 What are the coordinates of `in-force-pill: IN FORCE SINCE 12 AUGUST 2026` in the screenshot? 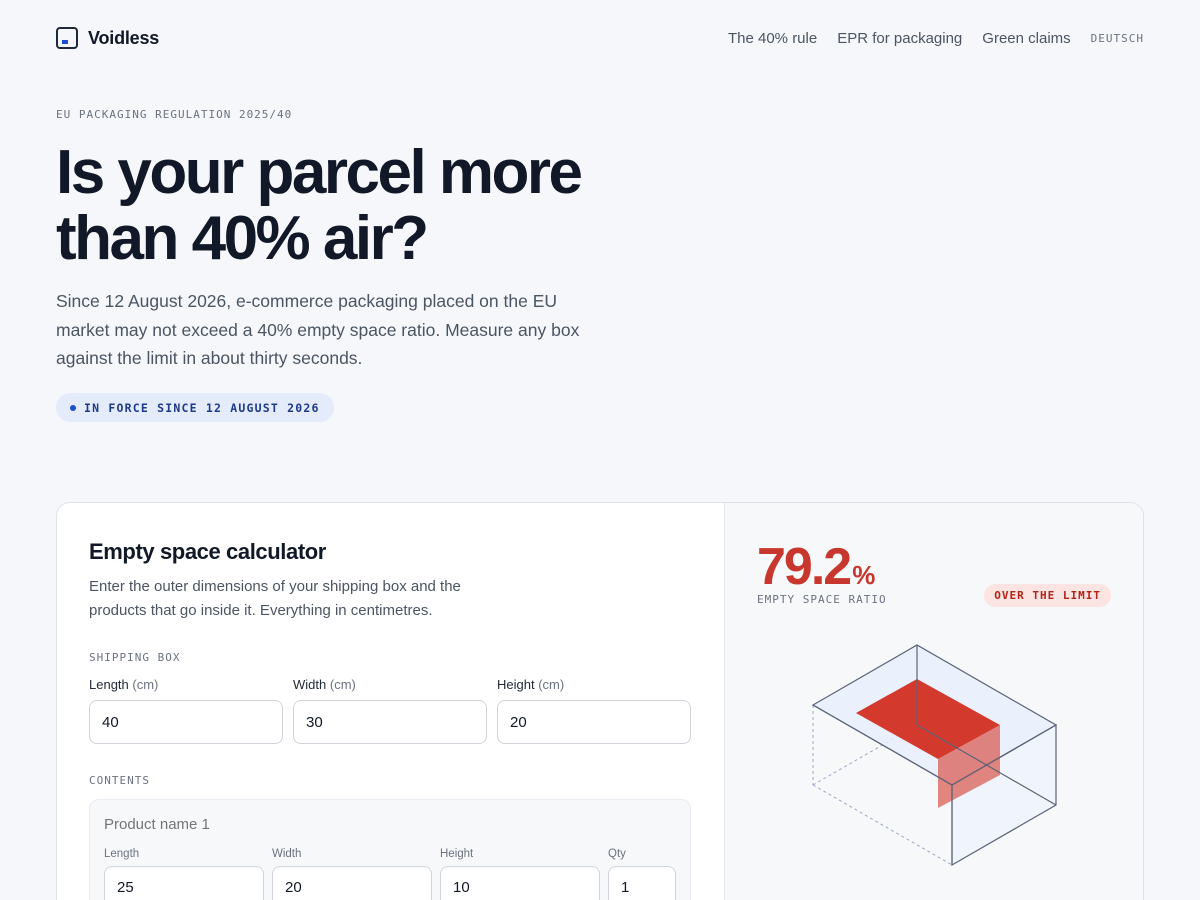 It's located at (195, 407).